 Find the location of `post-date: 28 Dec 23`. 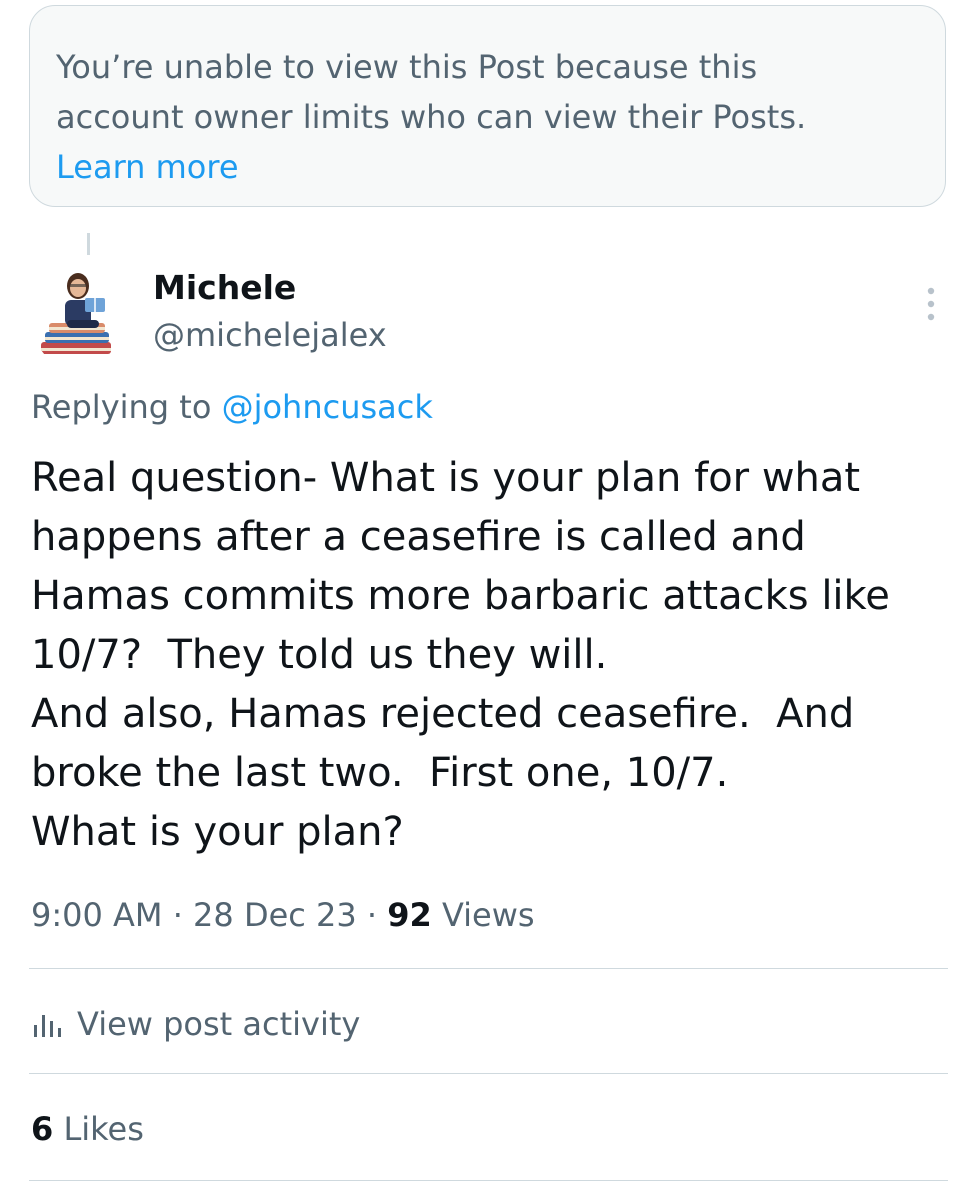

post-date: 28 Dec 23 is located at coordinates (275, 915).